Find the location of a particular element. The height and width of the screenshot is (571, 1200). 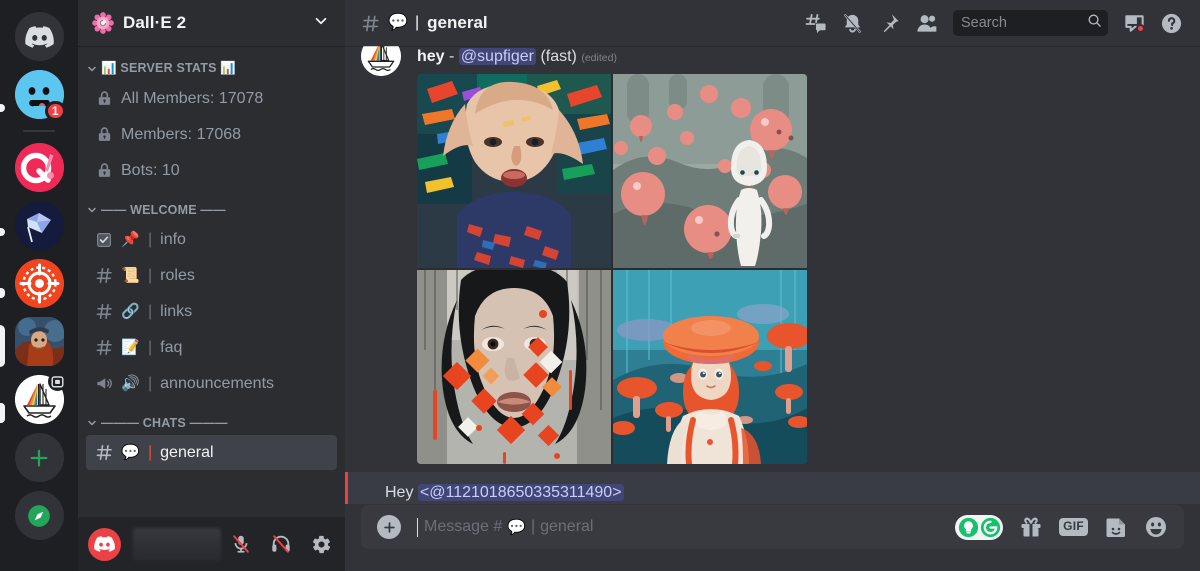

message-composer: Message # 💬 | general GIF is located at coordinates (772, 538).